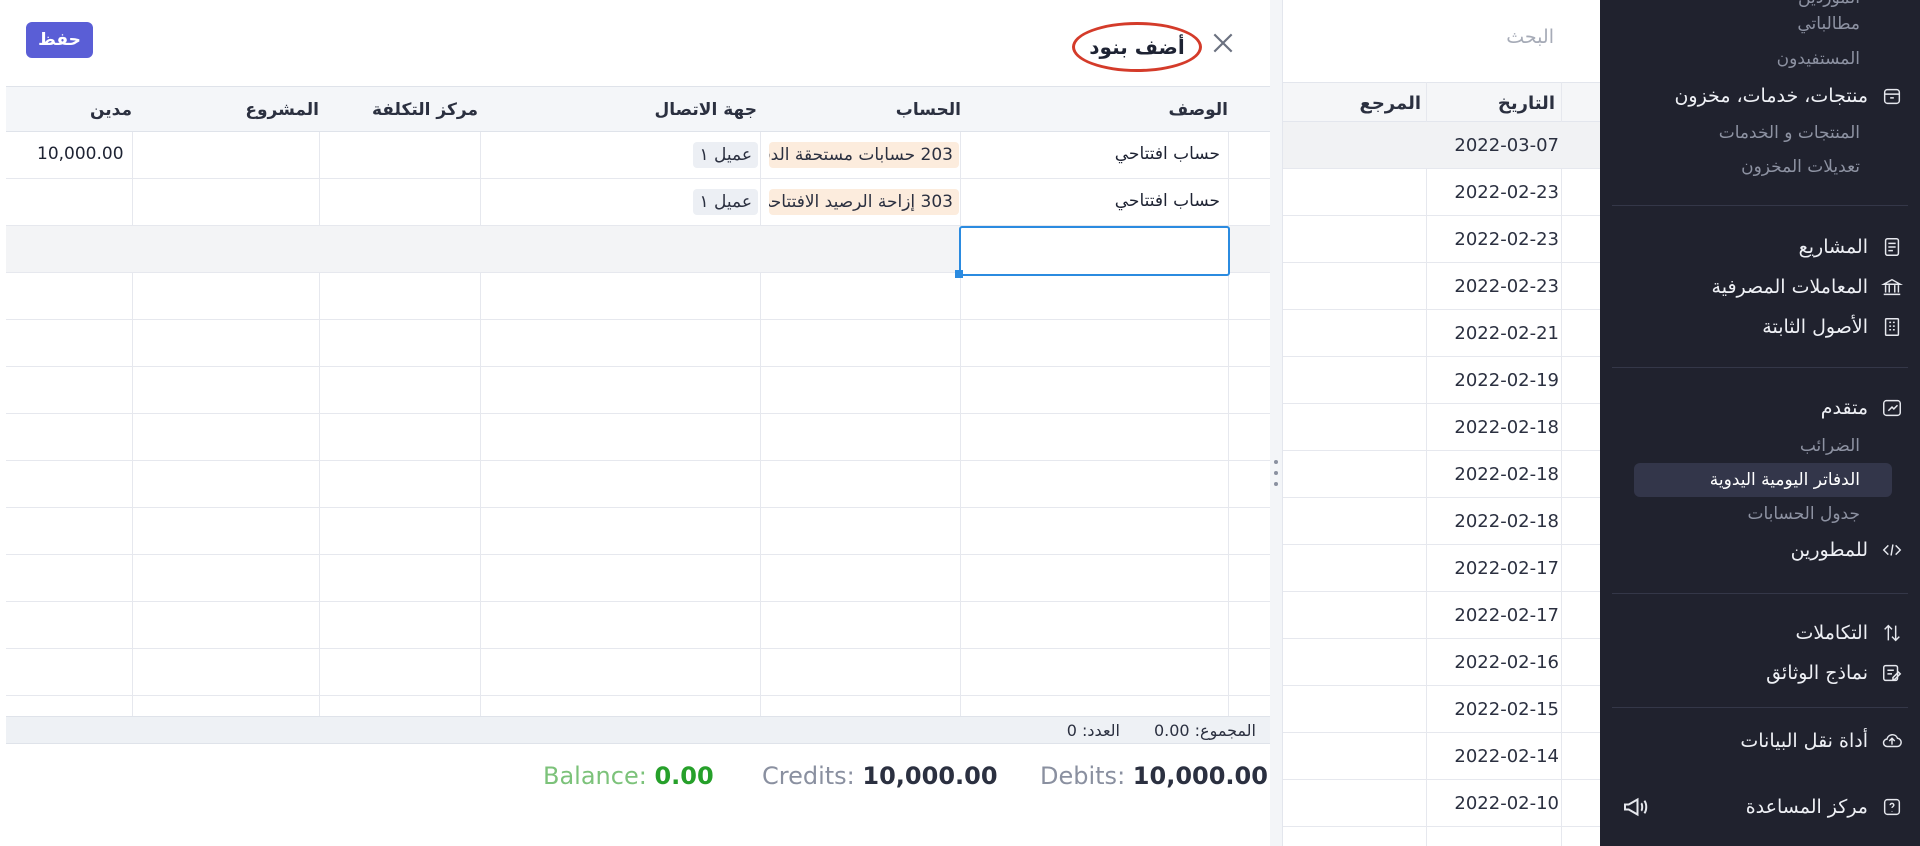  Describe the element at coordinates (1833, 327) in the screenshot. I see `sidebar-item-fixed-assets: الأصول الثابتة` at that location.